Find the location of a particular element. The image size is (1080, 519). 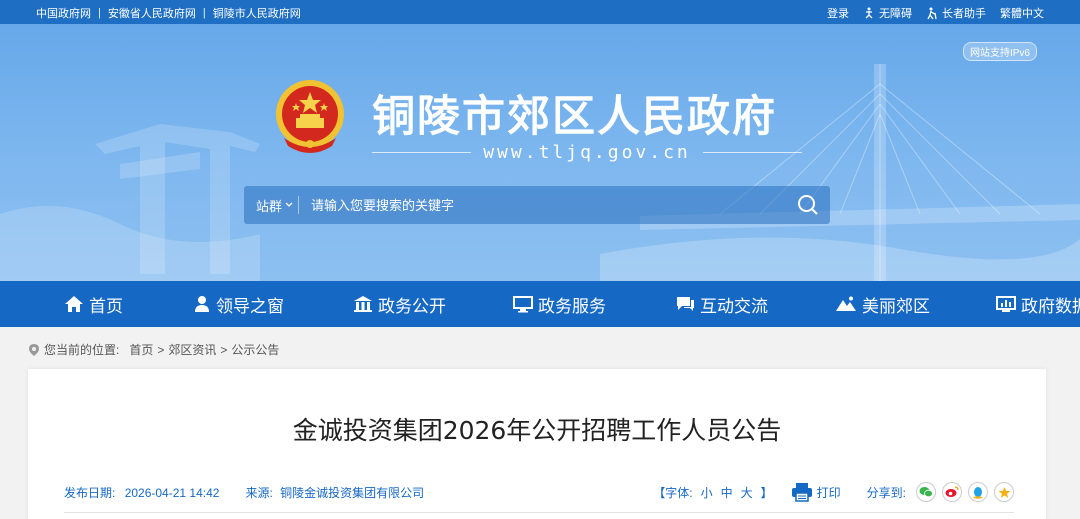

login-link: 登录 is located at coordinates (838, 13).